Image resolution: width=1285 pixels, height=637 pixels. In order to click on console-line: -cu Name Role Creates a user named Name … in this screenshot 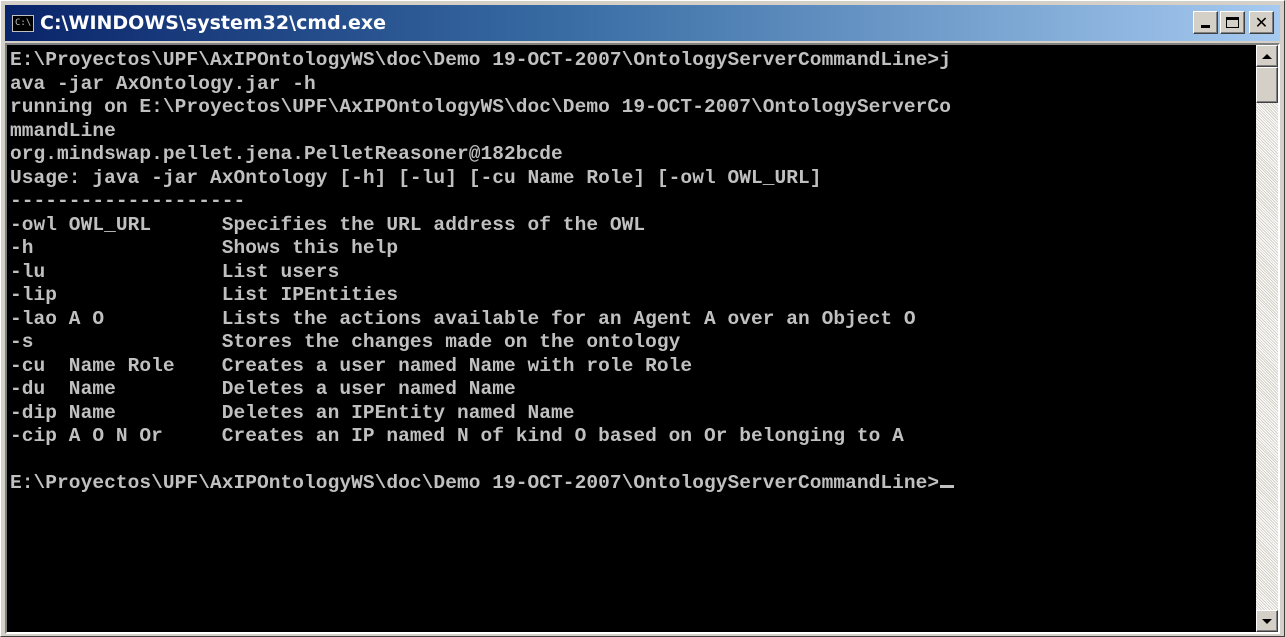, I will do `click(351, 365)`.